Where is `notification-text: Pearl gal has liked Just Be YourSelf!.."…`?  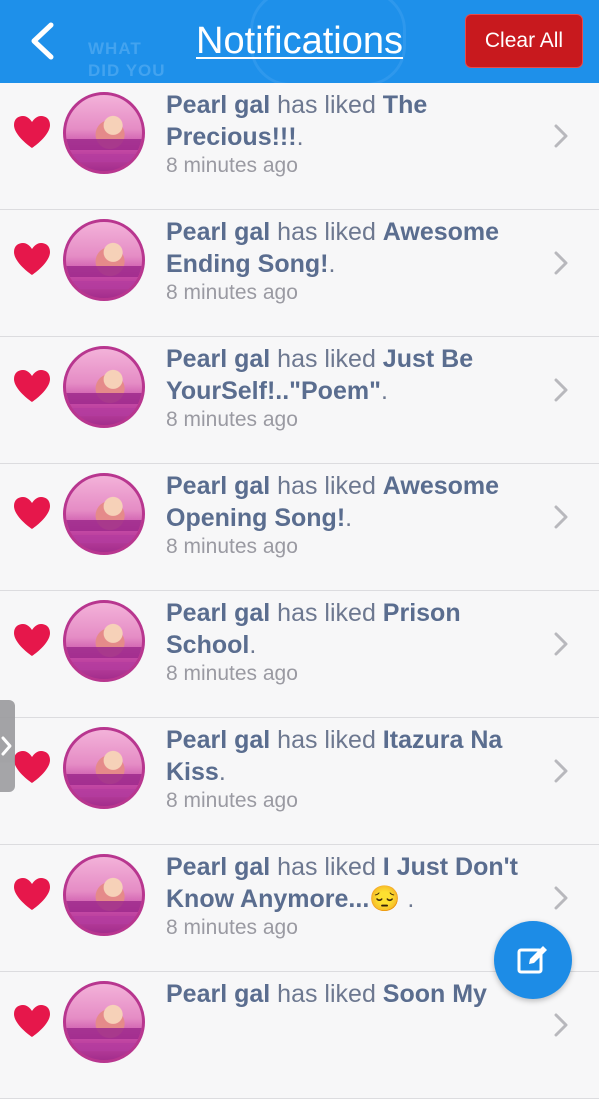
notification-text: Pearl gal has liked Just Be YourSelf!.."… is located at coordinates (356, 388).